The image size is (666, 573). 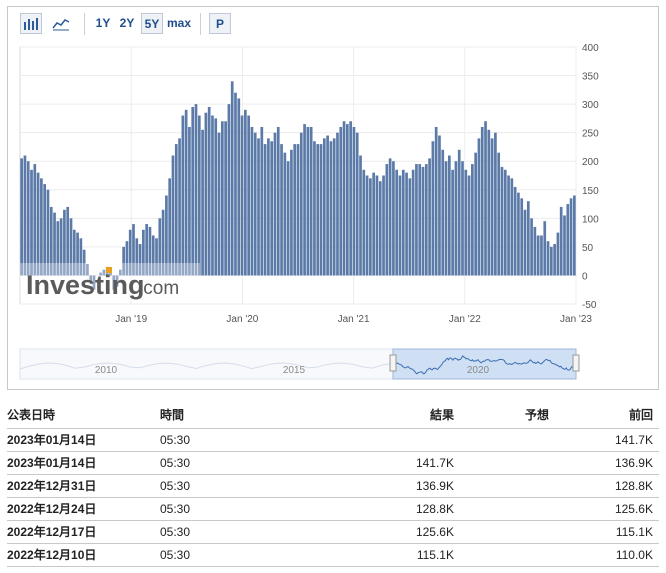 I want to click on y-tick-label: 250, so click(x=590, y=134).